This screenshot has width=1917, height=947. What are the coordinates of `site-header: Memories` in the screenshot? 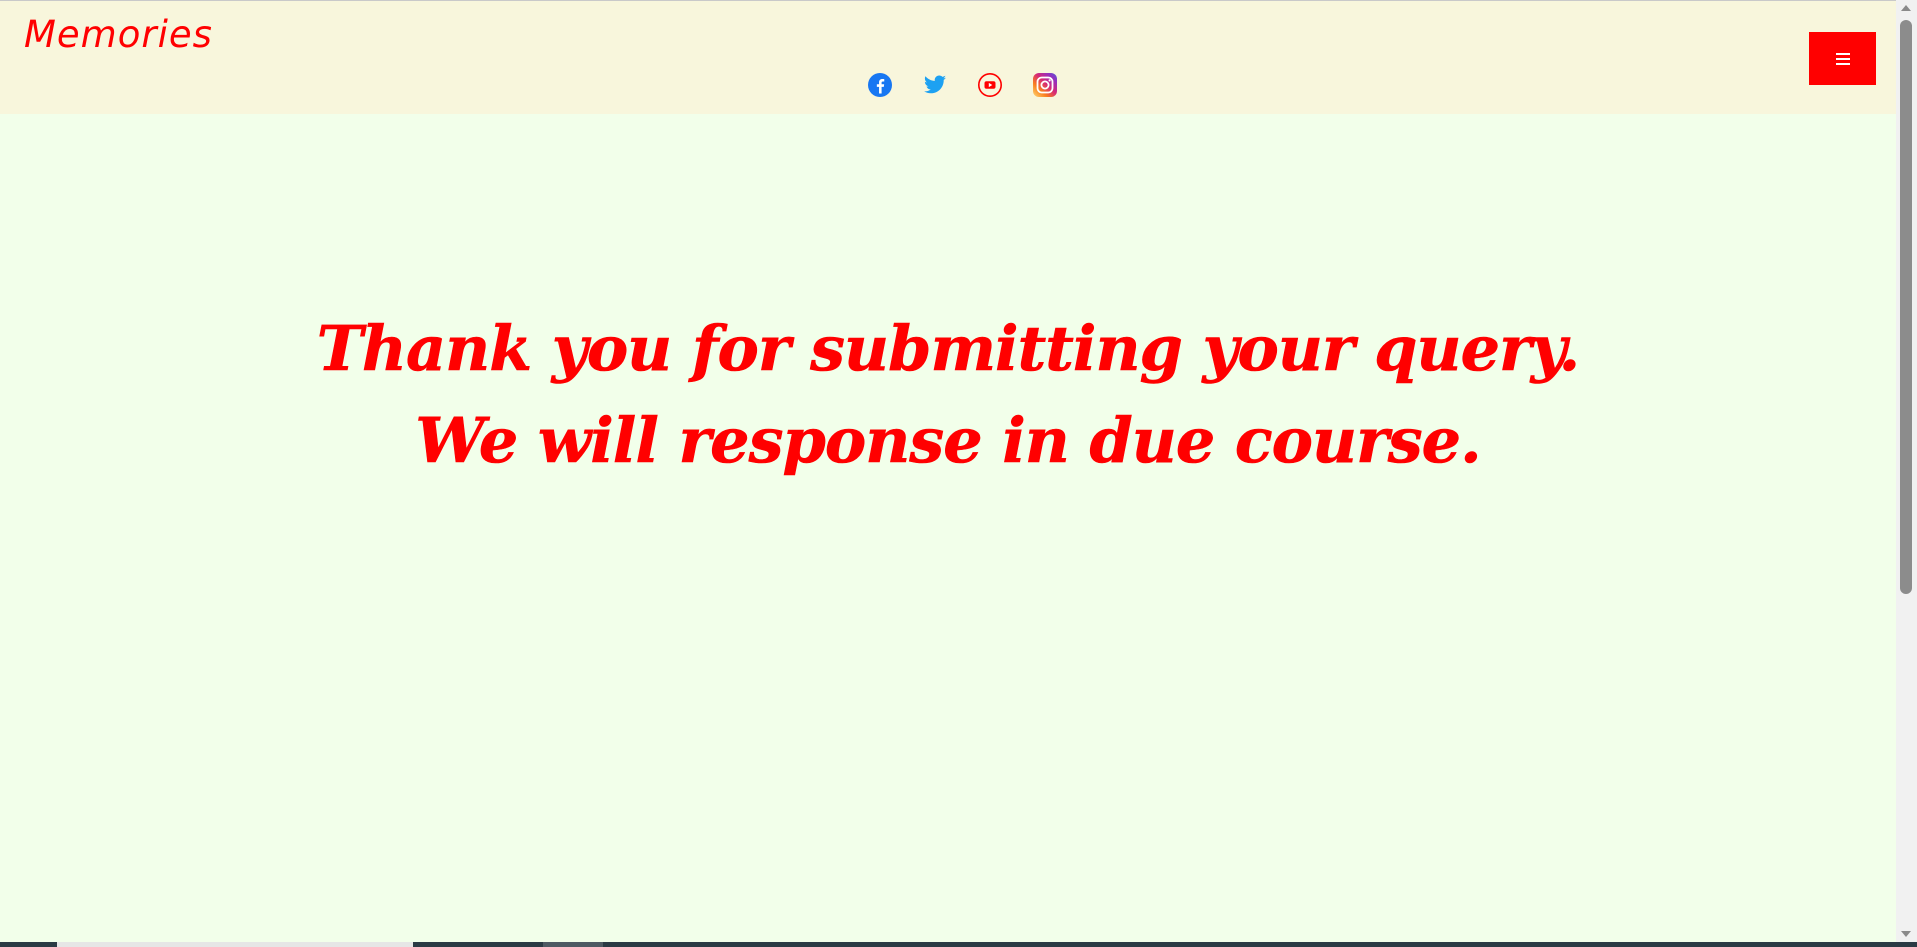 It's located at (948, 57).